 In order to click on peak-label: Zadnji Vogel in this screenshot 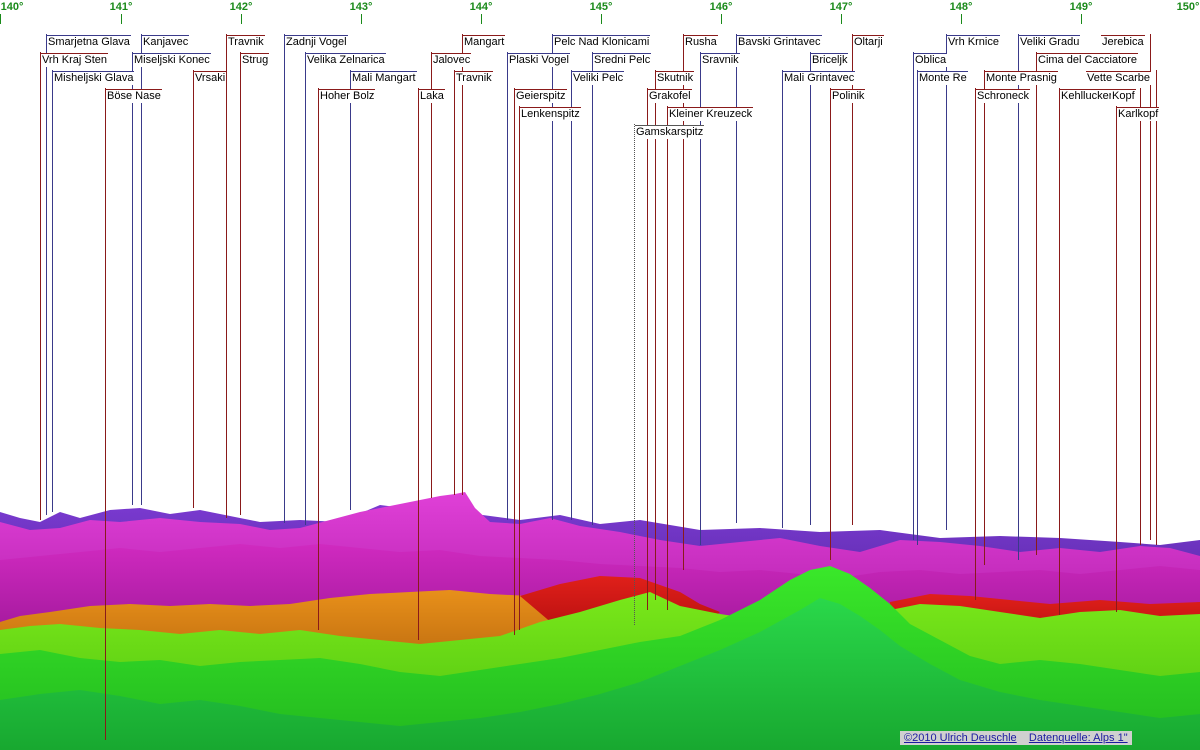, I will do `click(316, 42)`.